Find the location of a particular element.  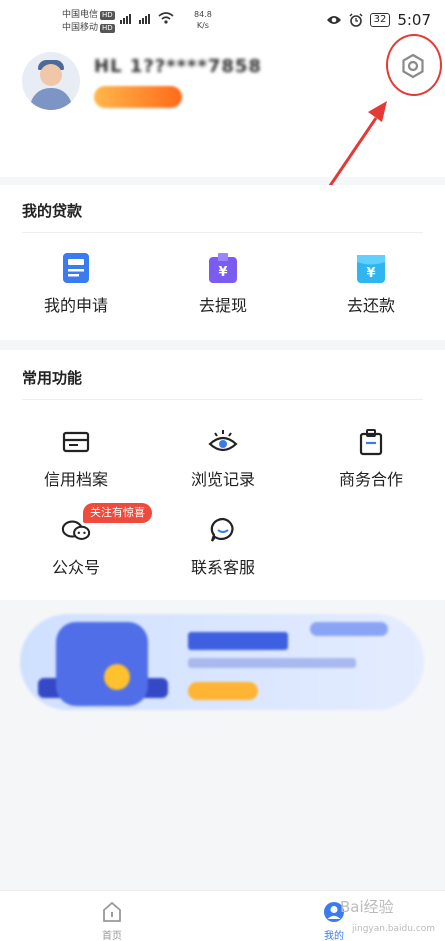

customer-service-icon is located at coordinates (223, 530).